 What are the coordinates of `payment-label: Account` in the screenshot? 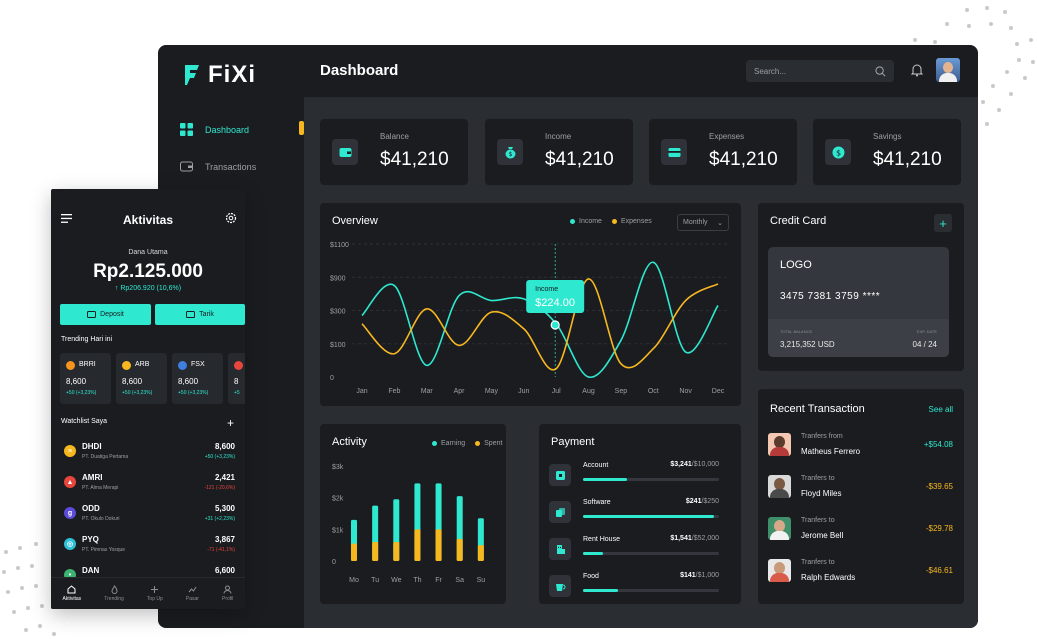 It's located at (596, 465).